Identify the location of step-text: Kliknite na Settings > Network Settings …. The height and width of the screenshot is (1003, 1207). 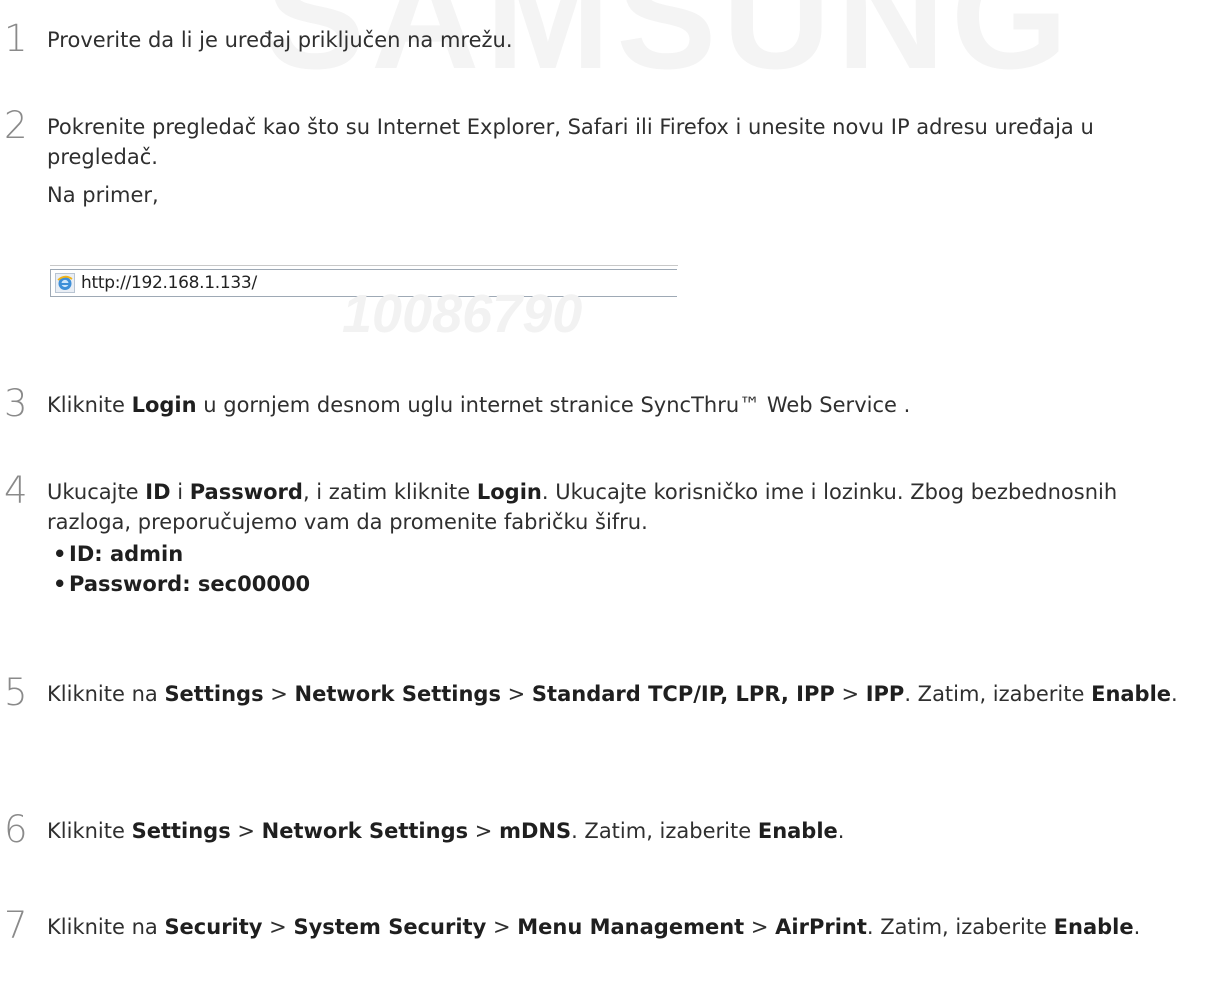
(622, 694).